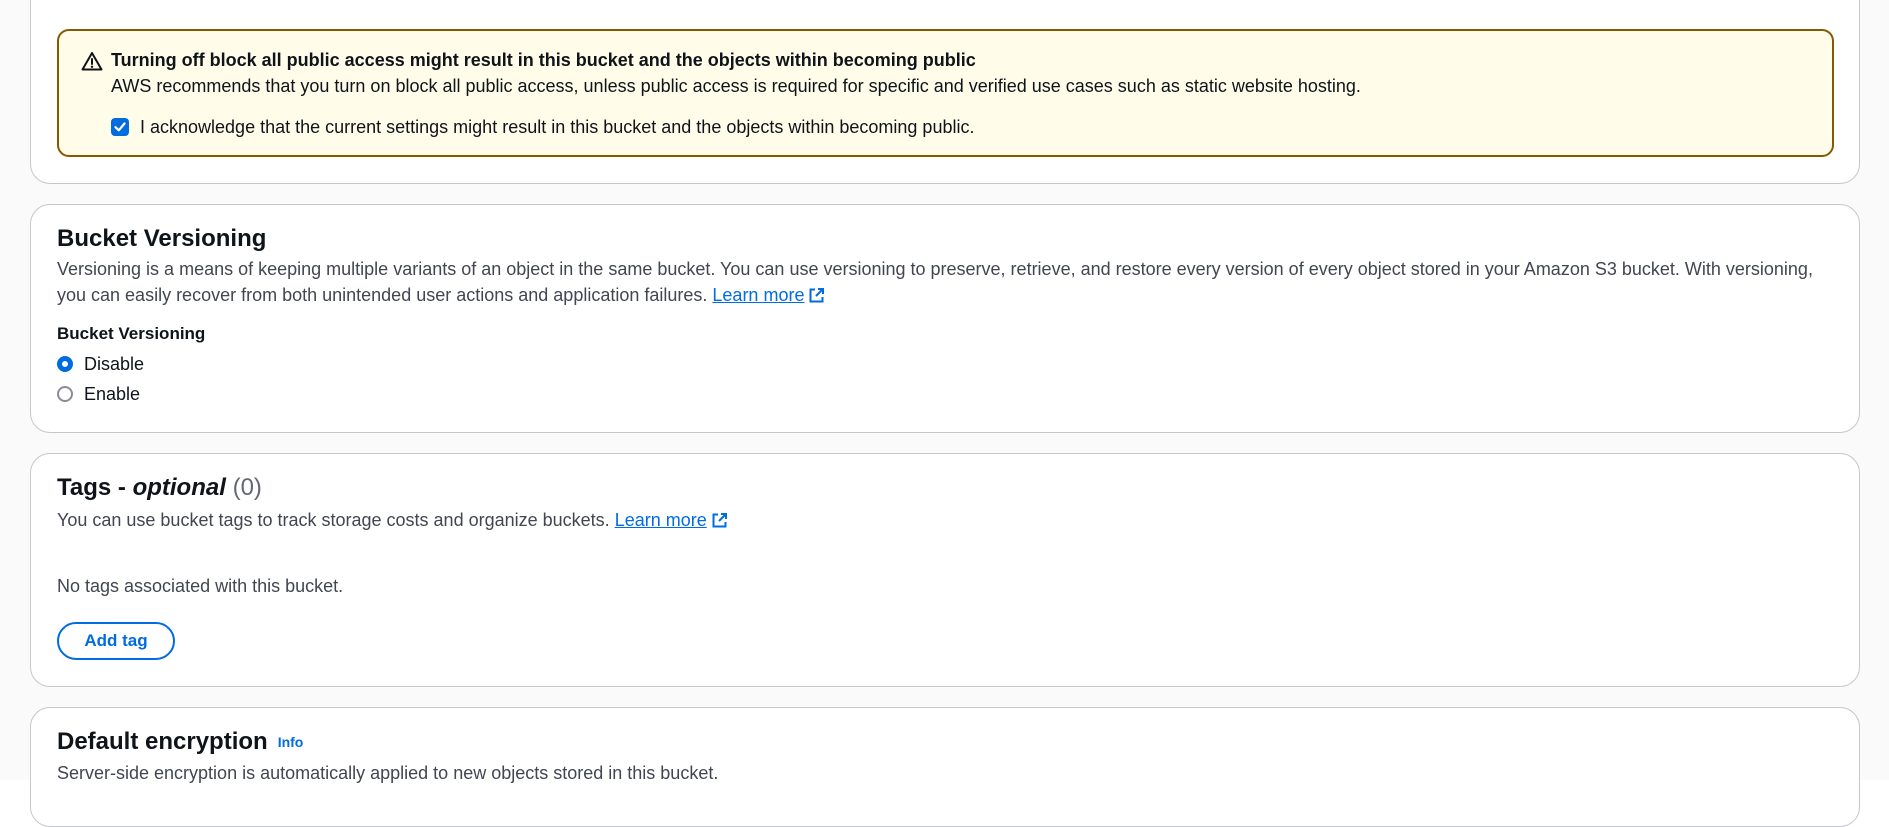  Describe the element at coordinates (91, 487) in the screenshot. I see `tags-heading-main: Tags -` at that location.